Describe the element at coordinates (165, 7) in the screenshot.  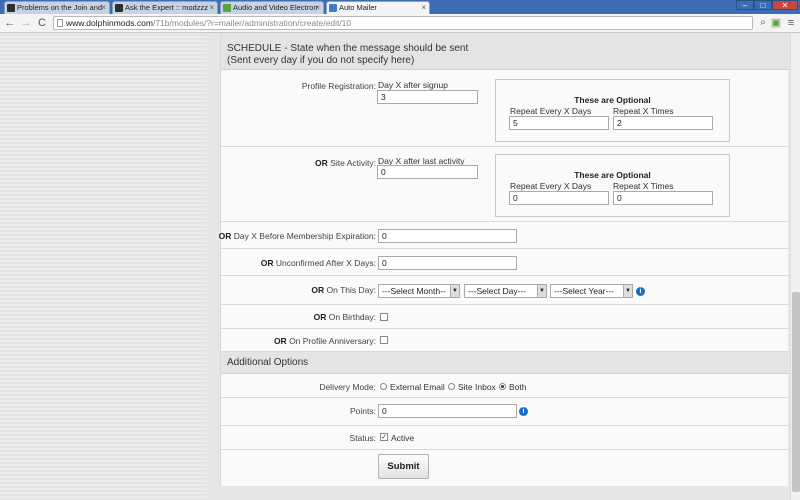
I see `browser-tab: Ask the Expert :: modzzz ×` at that location.